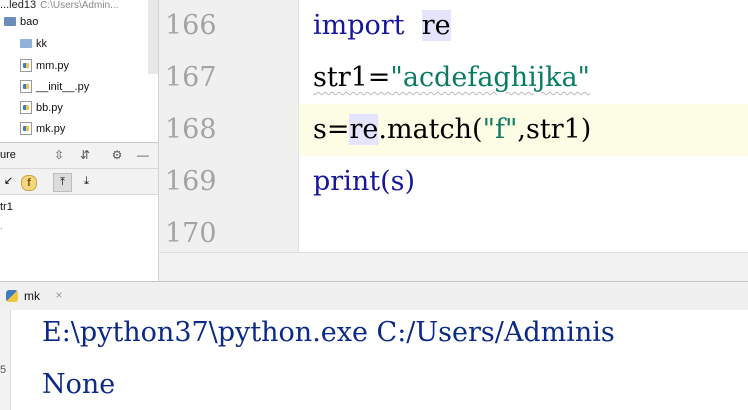  Describe the element at coordinates (89, 129) in the screenshot. I see `tree-item-mk: mk.py` at that location.